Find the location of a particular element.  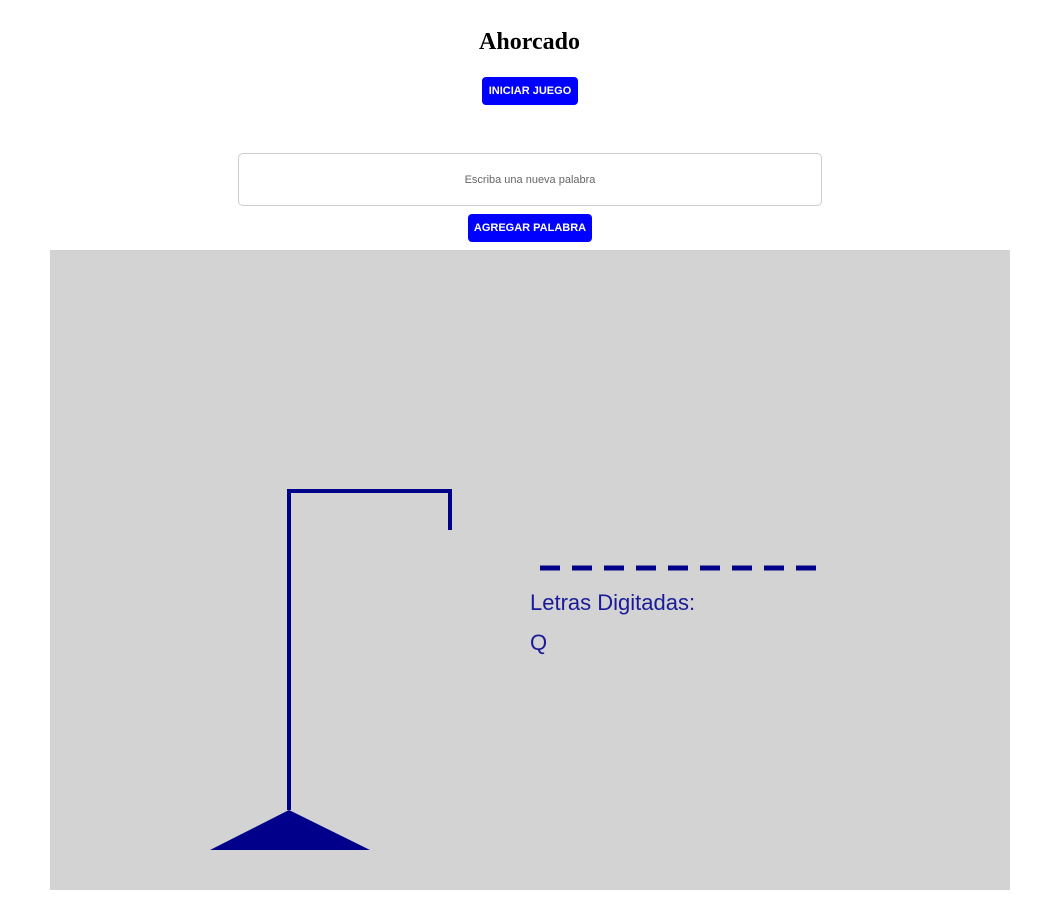

page-title: Ahorcado is located at coordinates (529, 42).